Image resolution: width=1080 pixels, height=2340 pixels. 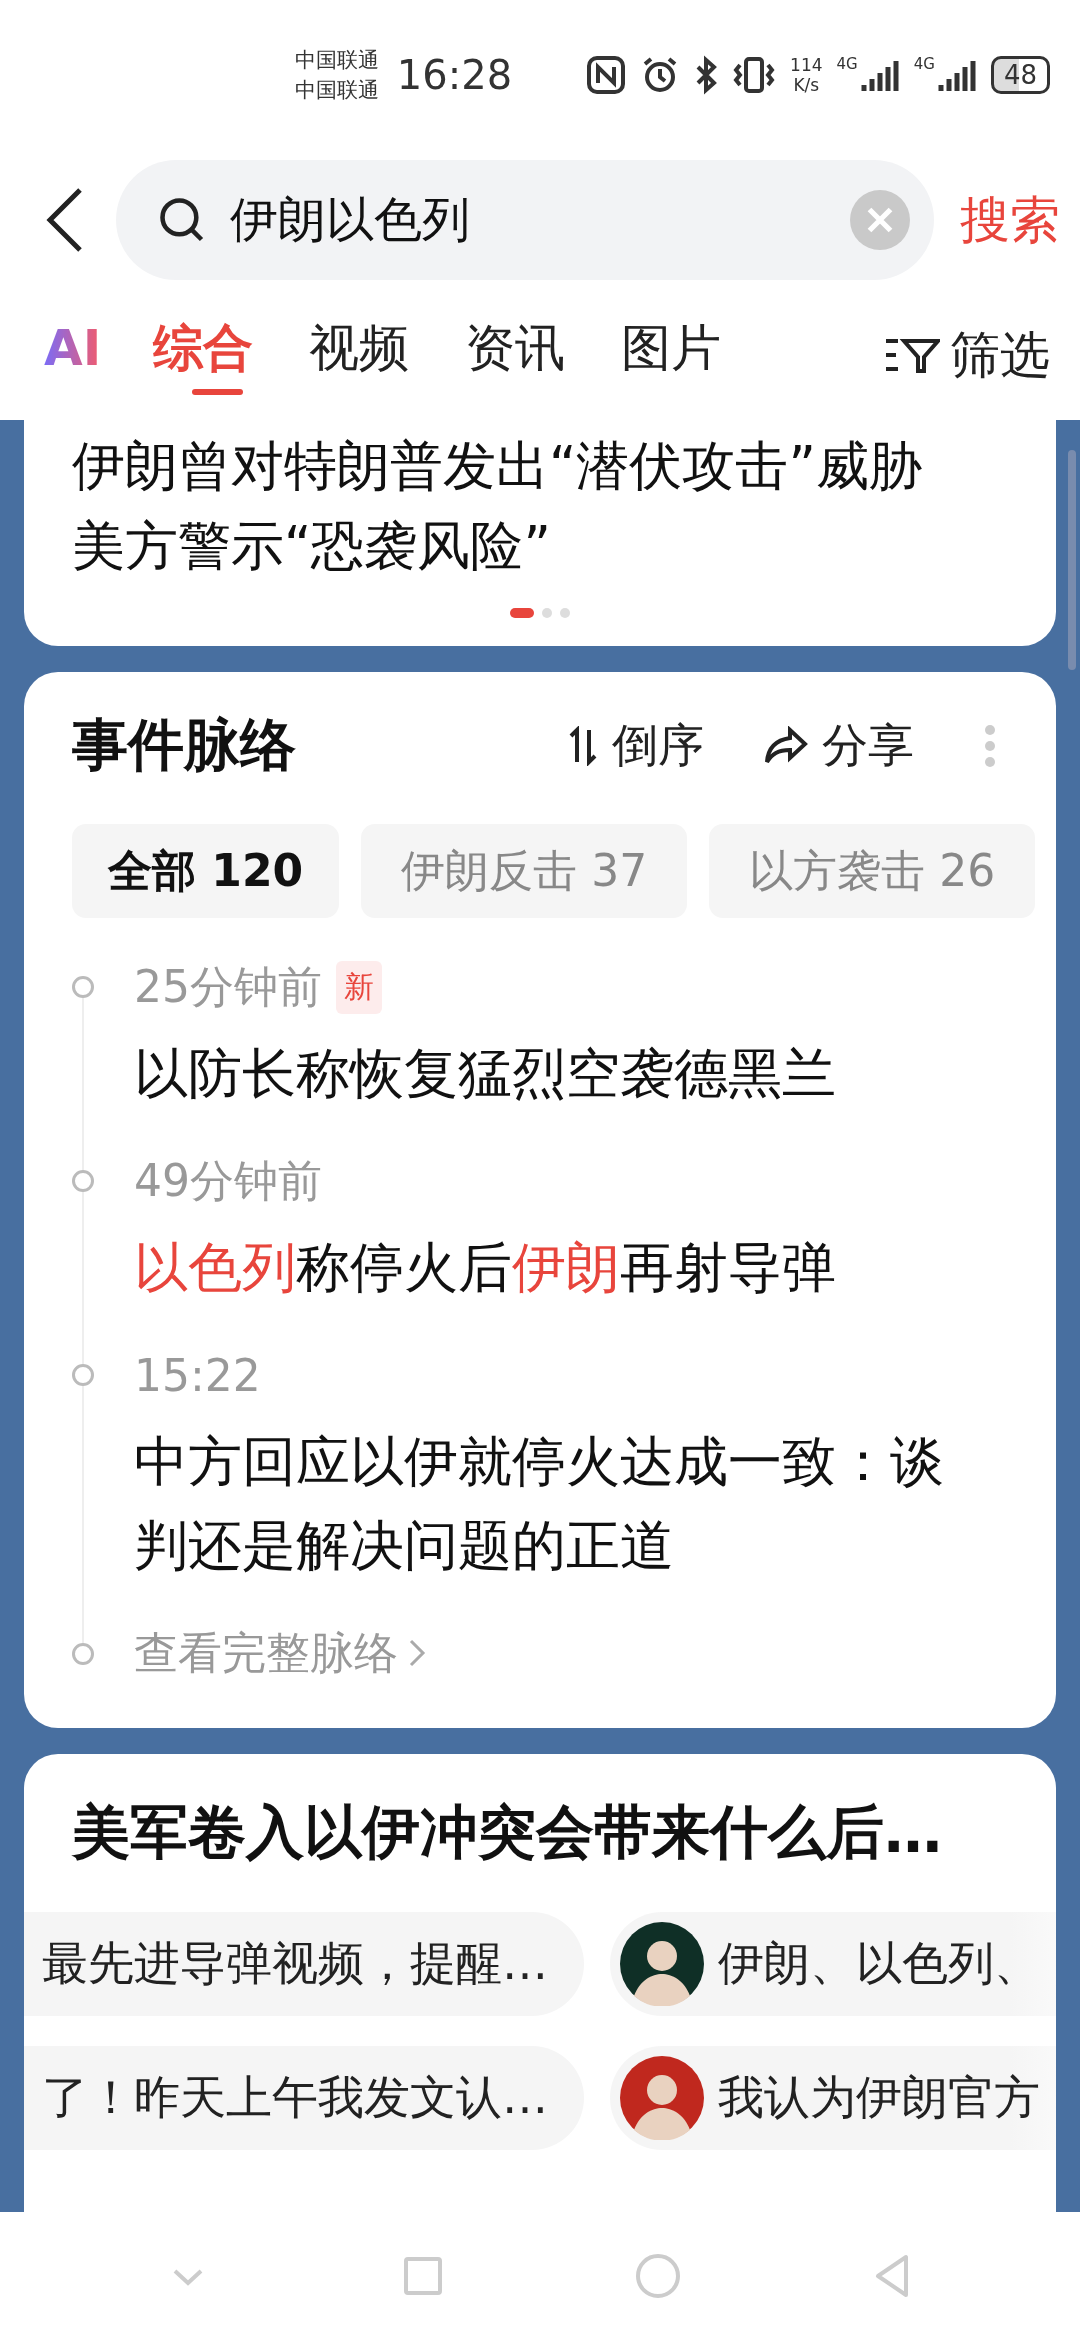 What do you see at coordinates (529, 220) in the screenshot?
I see `search-input: 伊朗以色列` at bounding box center [529, 220].